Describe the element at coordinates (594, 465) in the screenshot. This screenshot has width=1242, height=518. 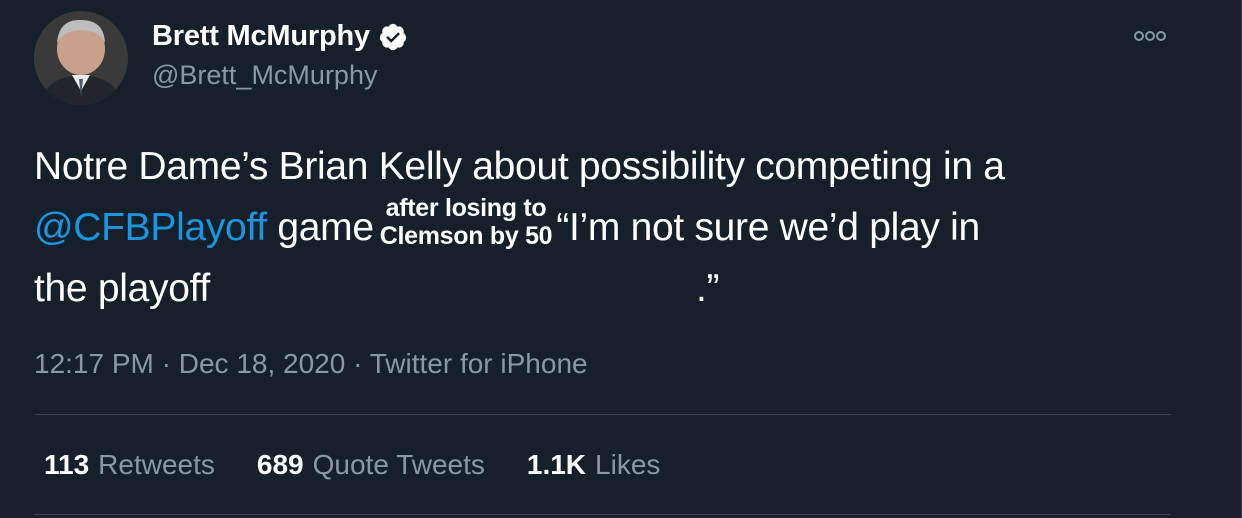
I see `likes-stat: 1.1K Likes` at that location.